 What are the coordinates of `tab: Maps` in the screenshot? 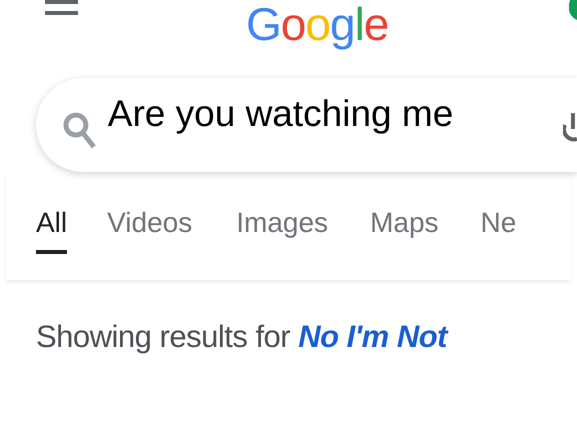 It's located at (404, 230).